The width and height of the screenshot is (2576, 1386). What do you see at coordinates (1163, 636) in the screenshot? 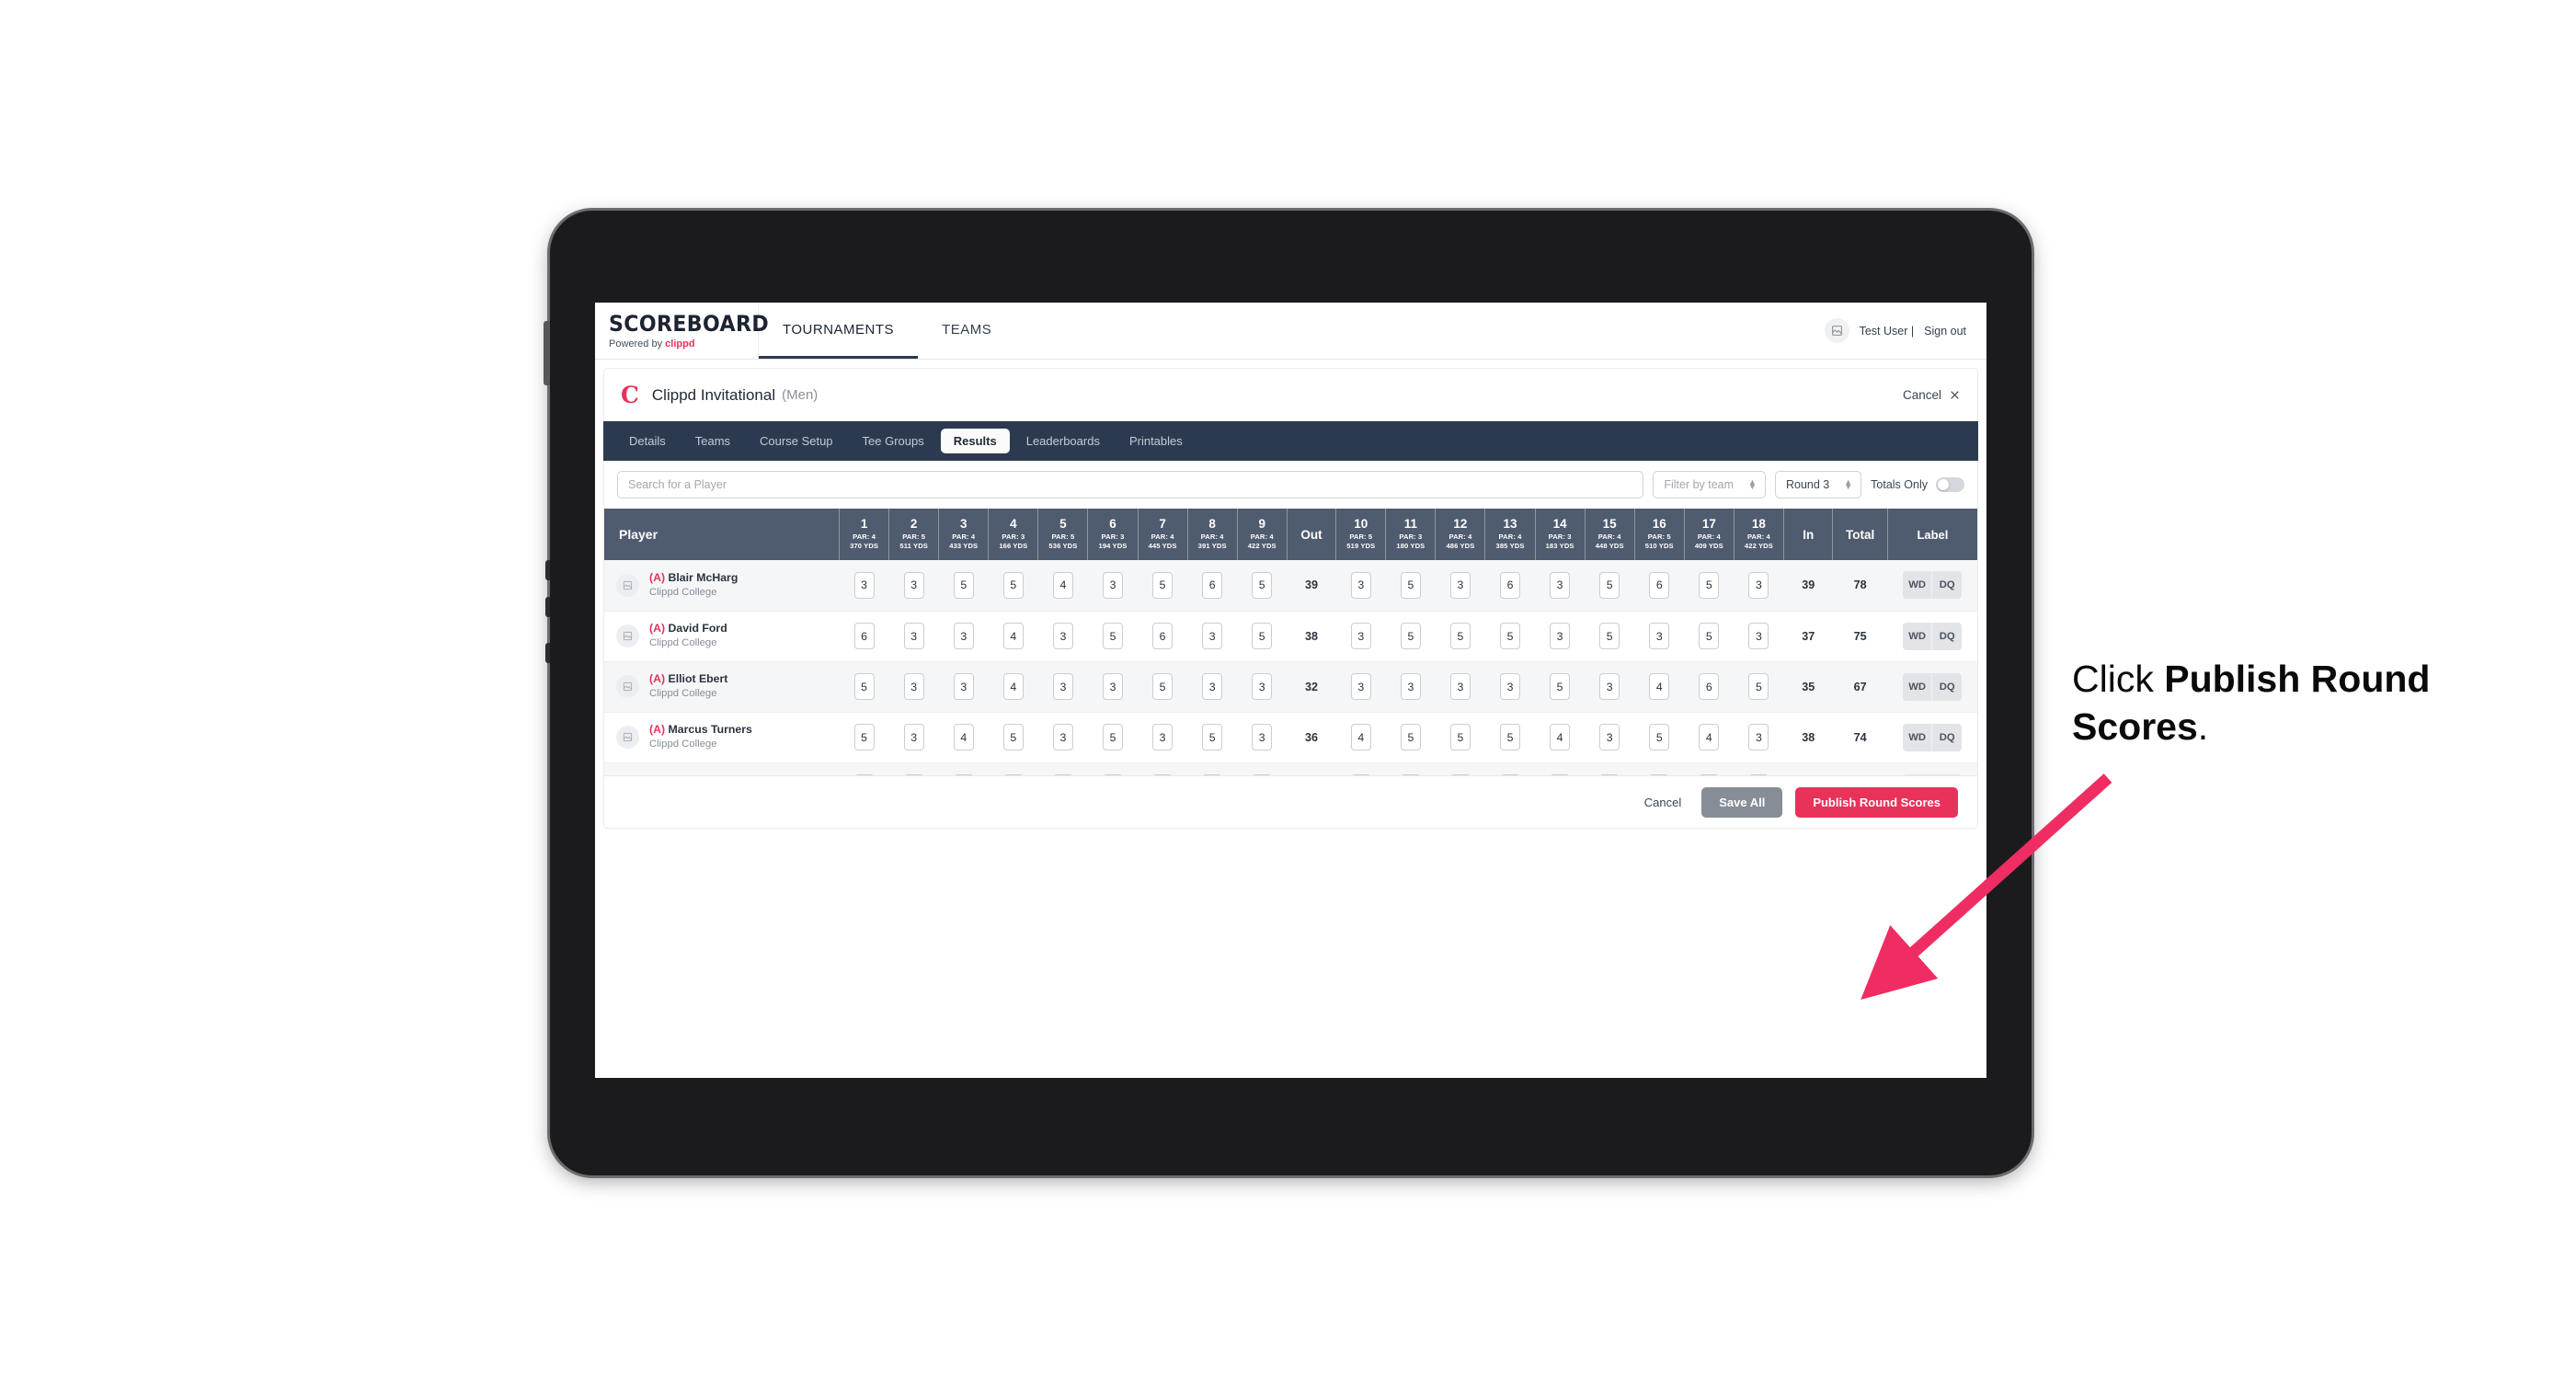
I see `score-cell-hole-7: 6` at bounding box center [1163, 636].